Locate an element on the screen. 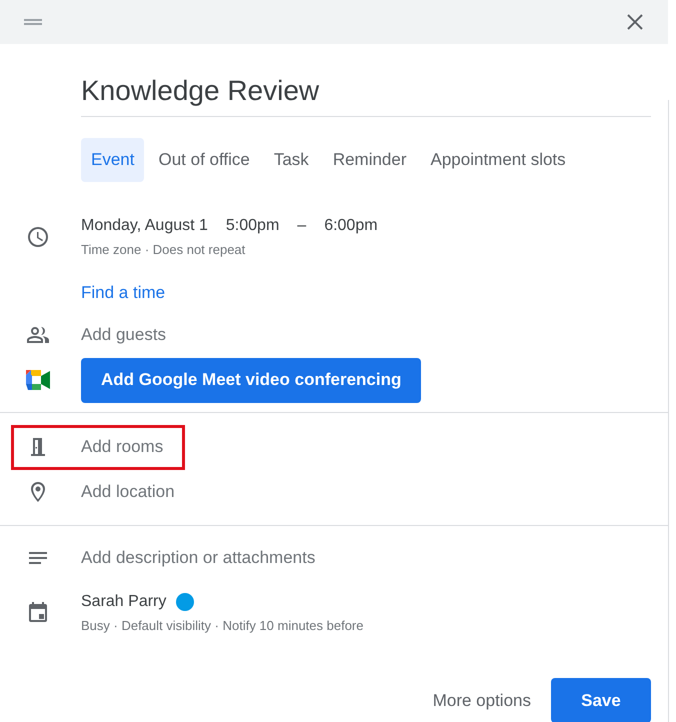 Image resolution: width=676 pixels, height=722 pixels. event-type-tab: Appointment slots is located at coordinates (498, 160).